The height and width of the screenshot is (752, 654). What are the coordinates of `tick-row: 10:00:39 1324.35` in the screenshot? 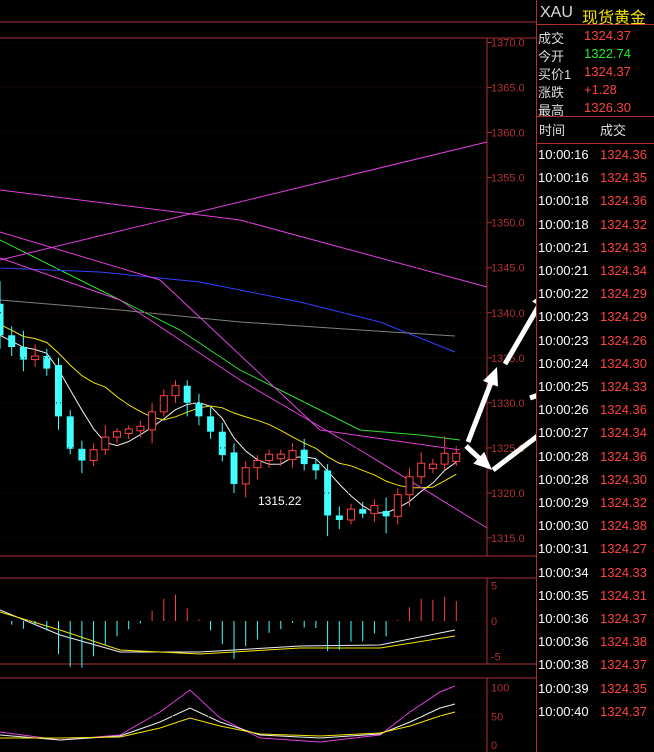 It's located at (595, 689).